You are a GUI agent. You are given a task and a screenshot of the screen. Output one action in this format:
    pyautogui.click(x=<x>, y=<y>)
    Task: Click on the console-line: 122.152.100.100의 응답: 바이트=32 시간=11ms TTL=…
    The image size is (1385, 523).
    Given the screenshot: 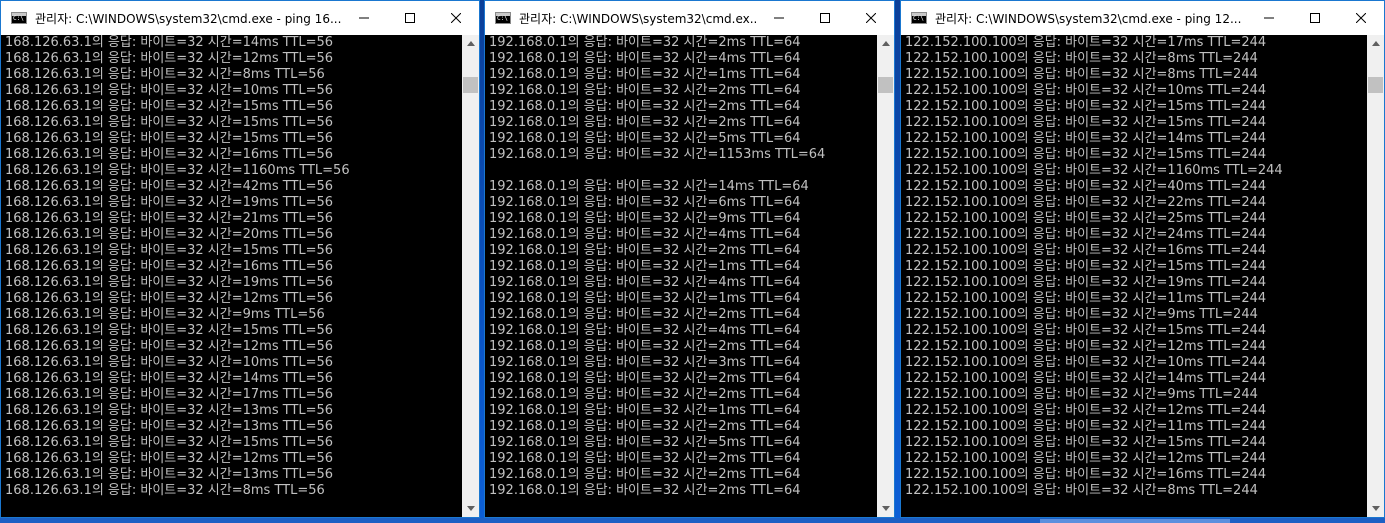 What is the action you would take?
    pyautogui.click(x=1086, y=298)
    